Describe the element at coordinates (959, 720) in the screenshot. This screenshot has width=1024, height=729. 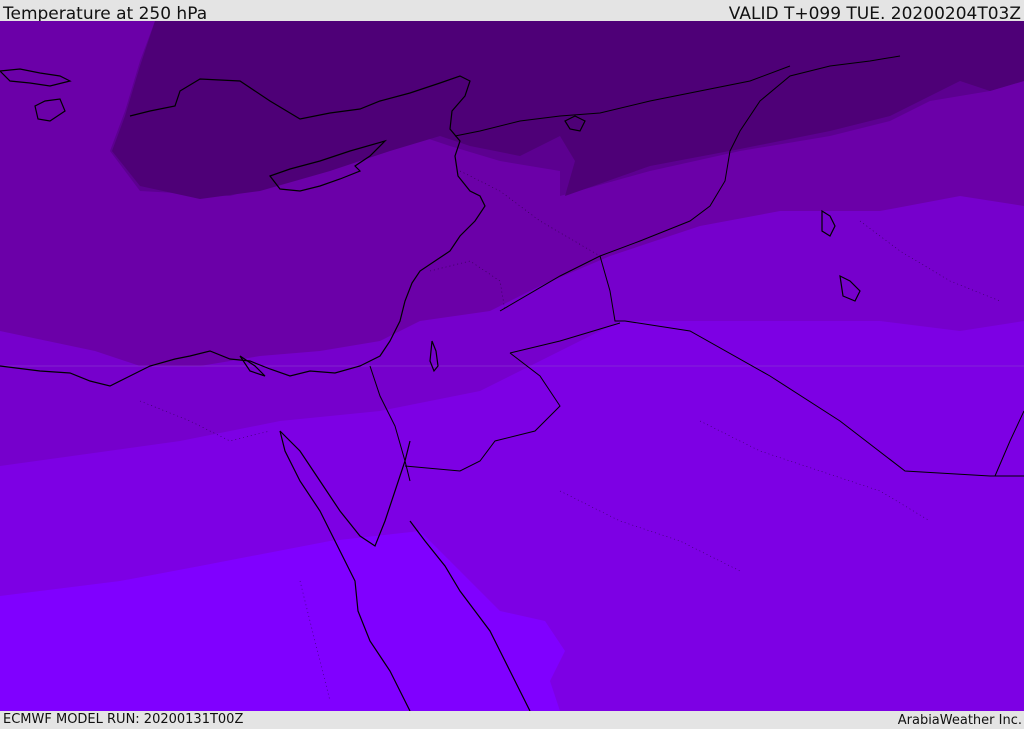
I see `credit-label: ArabiaWeather Inc.` at that location.